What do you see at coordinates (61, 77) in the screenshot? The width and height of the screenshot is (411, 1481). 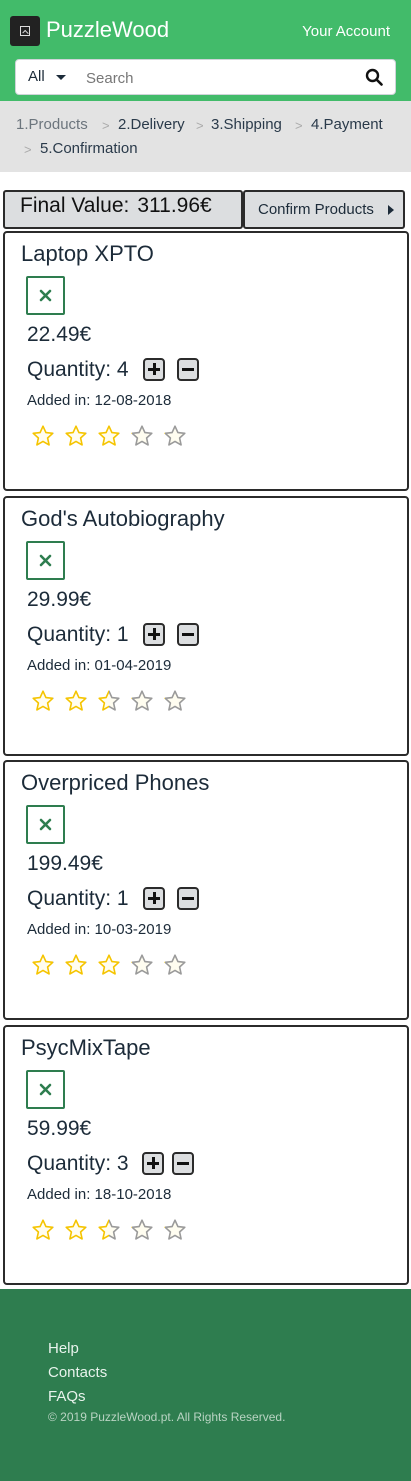 I see `chevron-down-icon` at bounding box center [61, 77].